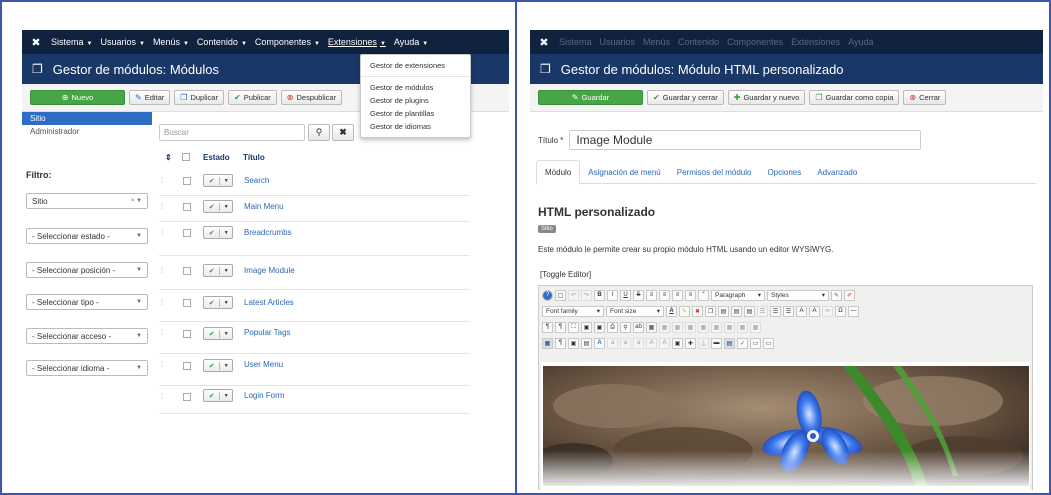  Describe the element at coordinates (565, 274) in the screenshot. I see `toggle-editor-link: [Toggle Editor]` at that location.